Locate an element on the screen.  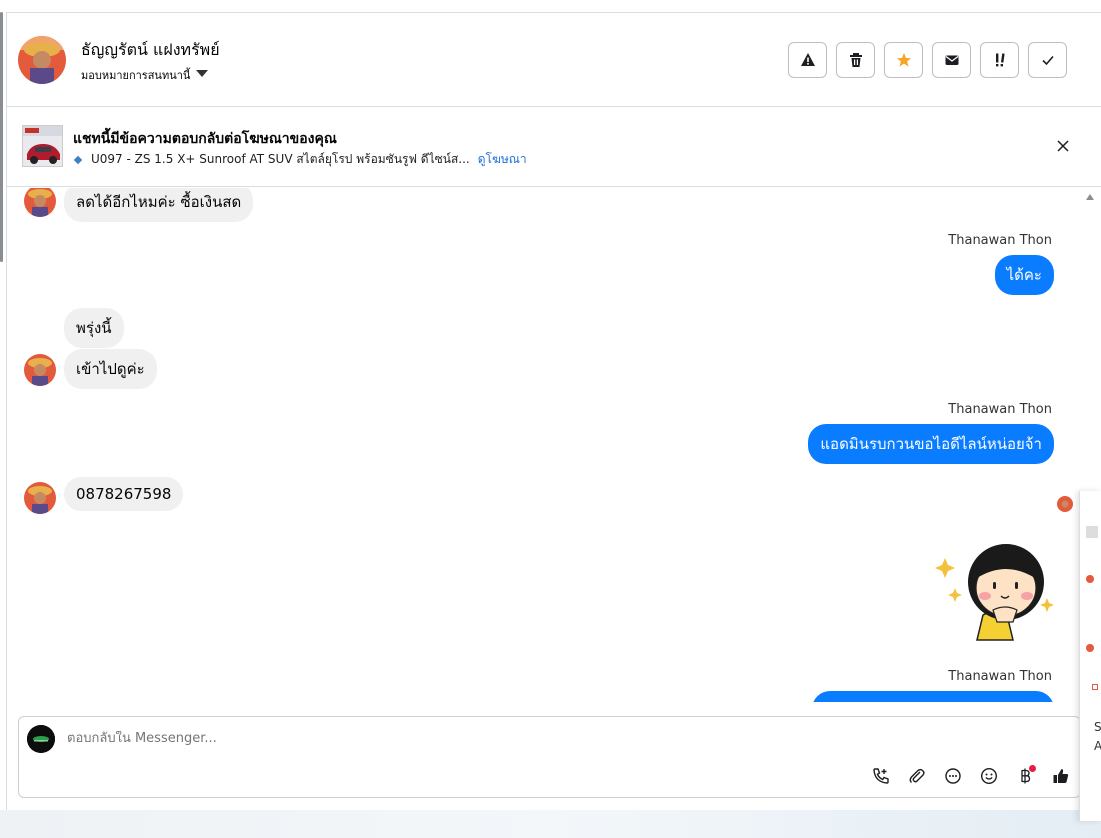
bottom-strip is located at coordinates (550, 824).